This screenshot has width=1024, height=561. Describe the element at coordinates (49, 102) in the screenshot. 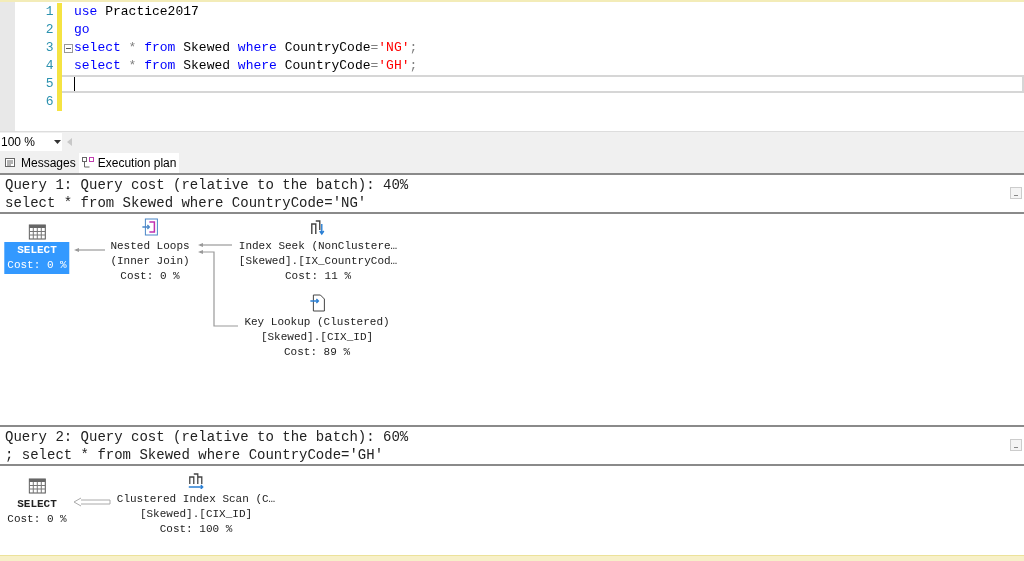

I see `line-number: 6` at that location.